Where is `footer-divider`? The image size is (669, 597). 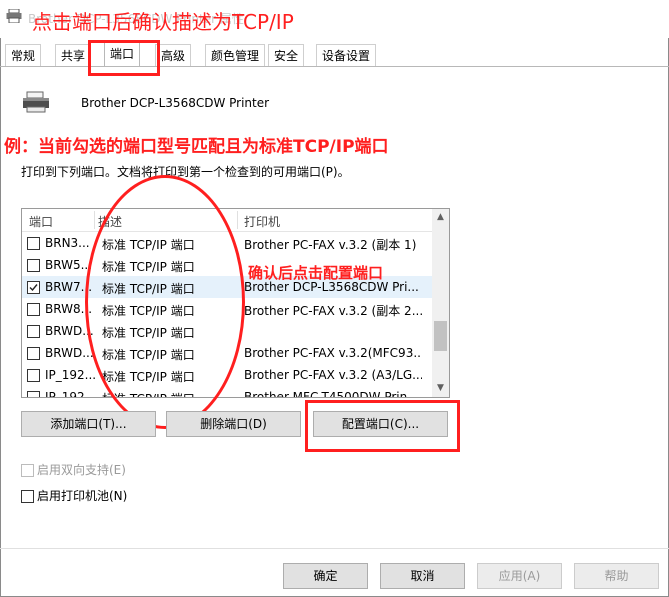 footer-divider is located at coordinates (334, 548).